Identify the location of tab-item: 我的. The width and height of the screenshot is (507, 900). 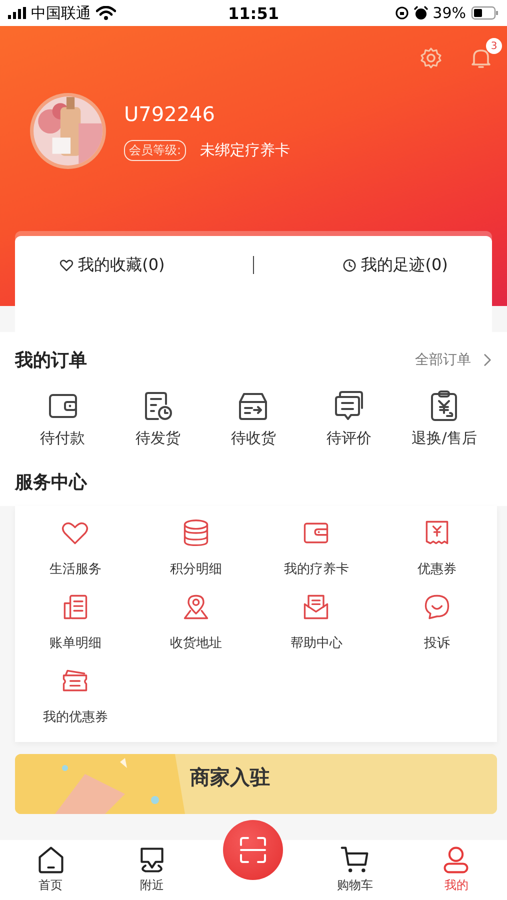
(456, 869).